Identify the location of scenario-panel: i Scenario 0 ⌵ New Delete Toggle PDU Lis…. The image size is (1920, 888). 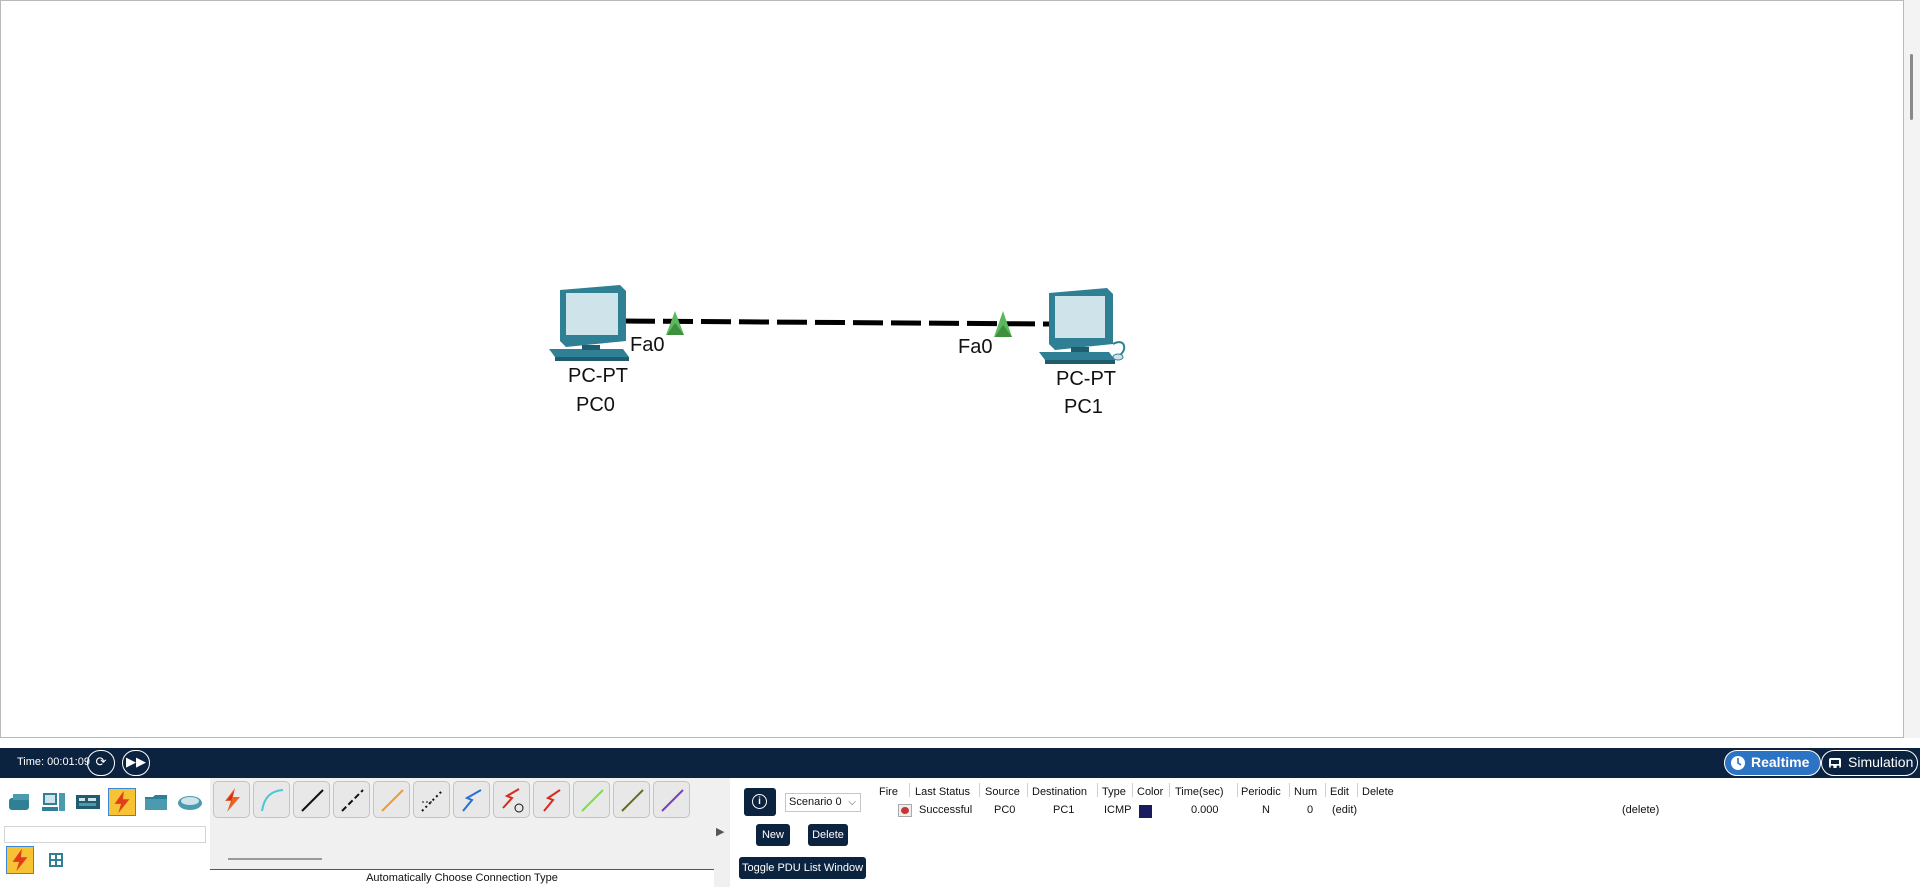
(802, 832).